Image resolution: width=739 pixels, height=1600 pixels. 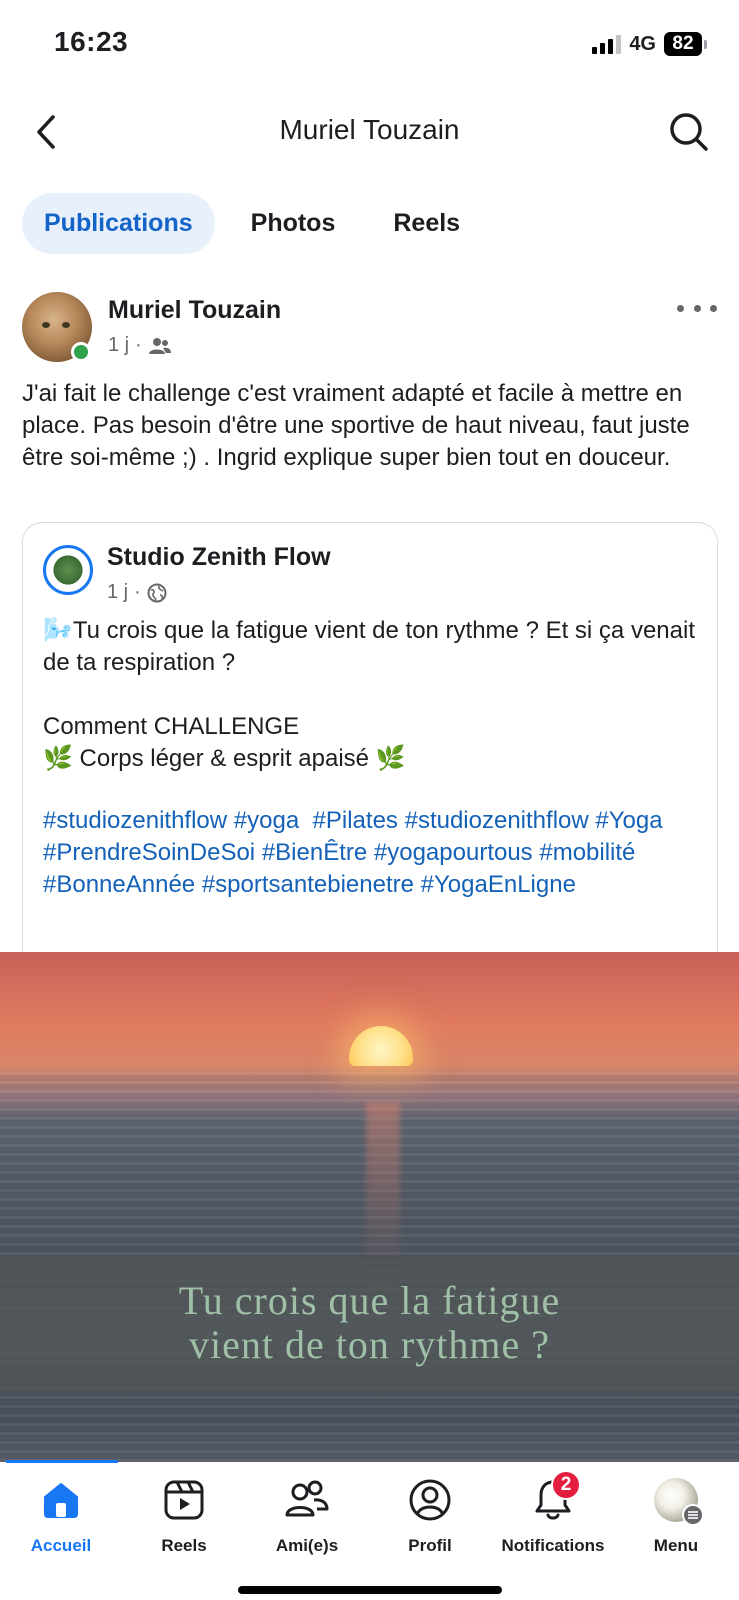 I want to click on hashtag-link: #Pilates, so click(x=355, y=820).